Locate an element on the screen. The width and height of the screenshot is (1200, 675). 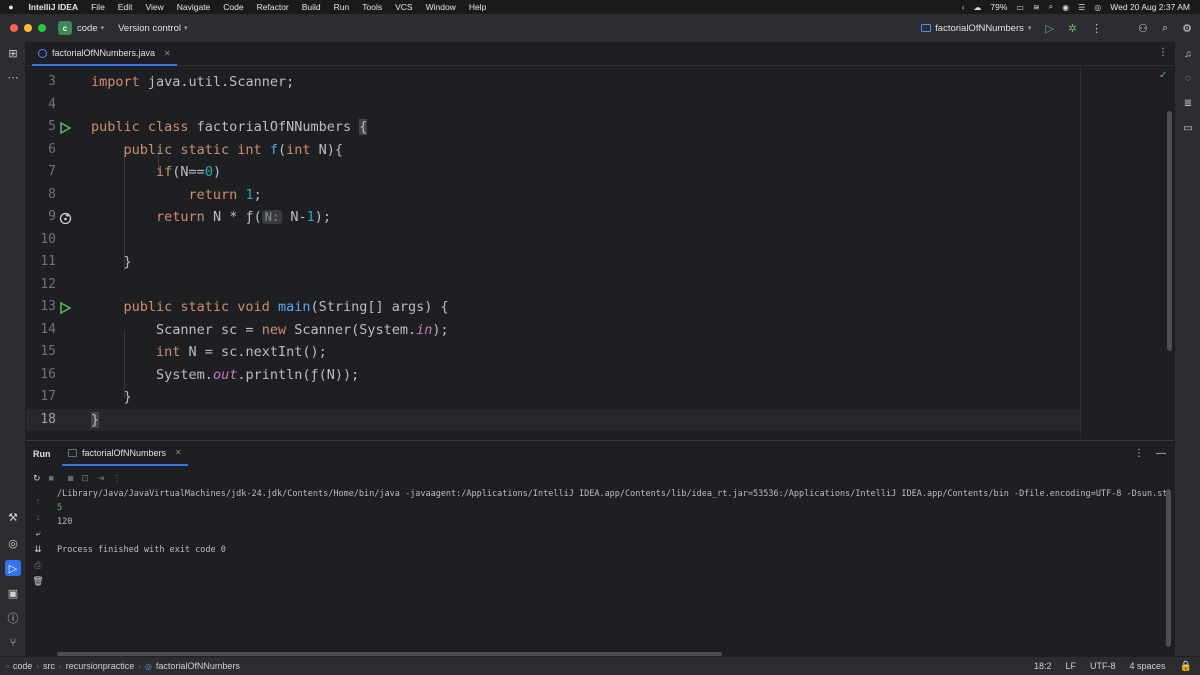
module-icon: ▫ is located at coordinates (7, 666).